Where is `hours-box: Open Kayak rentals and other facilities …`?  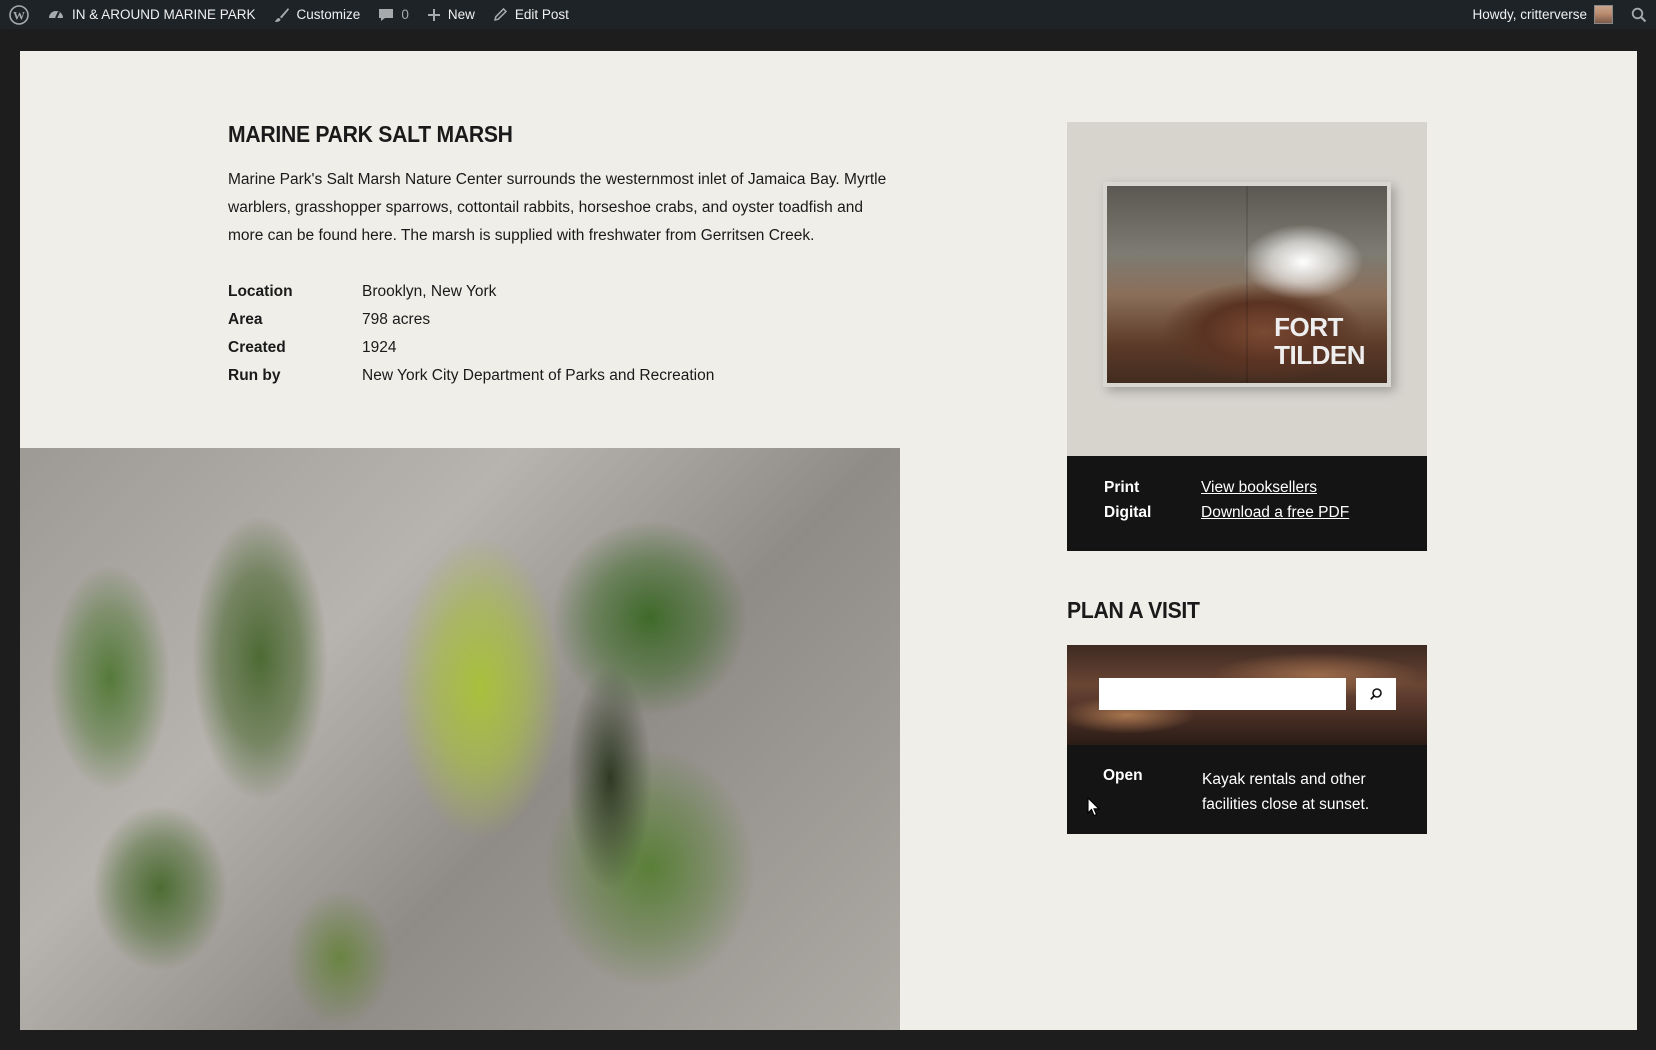 hours-box: Open Kayak rentals and other facilities … is located at coordinates (1247, 789).